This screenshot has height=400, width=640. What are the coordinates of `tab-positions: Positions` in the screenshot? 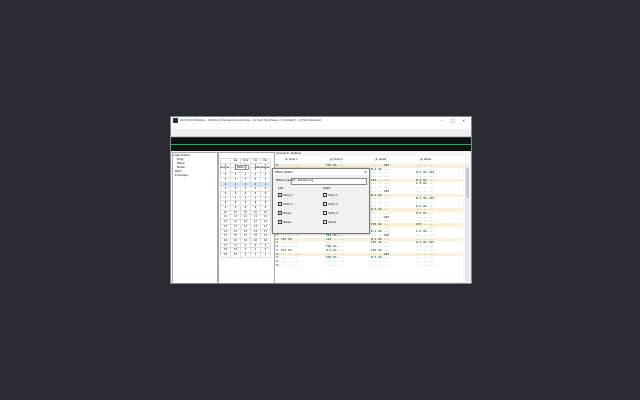 It's located at (296, 153).